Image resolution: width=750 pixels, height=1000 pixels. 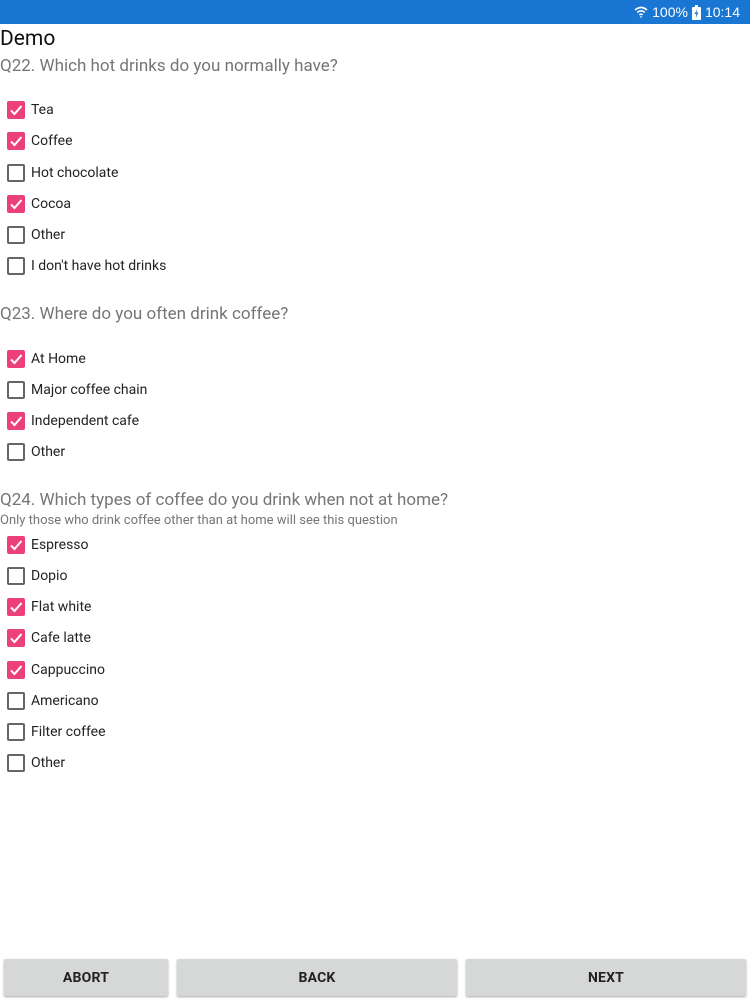 I want to click on abort-button: ABORT, so click(x=86, y=977).